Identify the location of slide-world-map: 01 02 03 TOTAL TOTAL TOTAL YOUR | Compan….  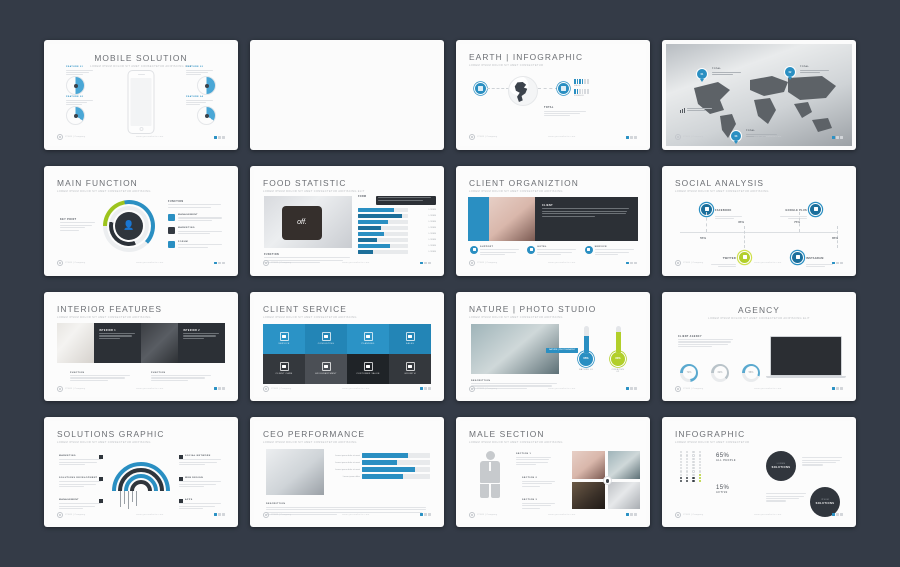
(759, 95).